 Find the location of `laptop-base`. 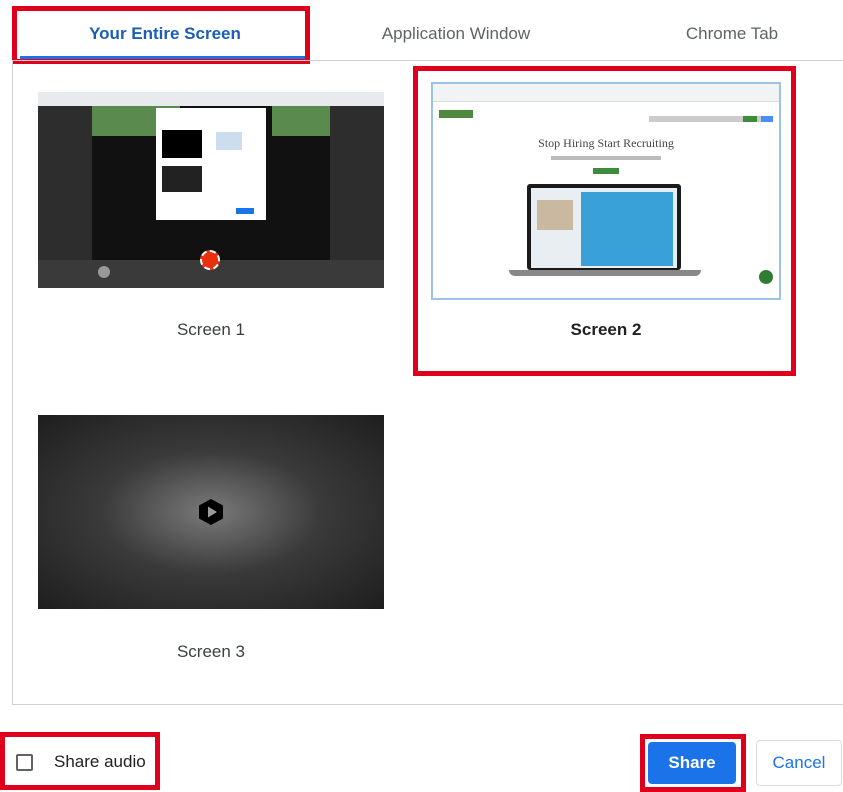

laptop-base is located at coordinates (605, 273).